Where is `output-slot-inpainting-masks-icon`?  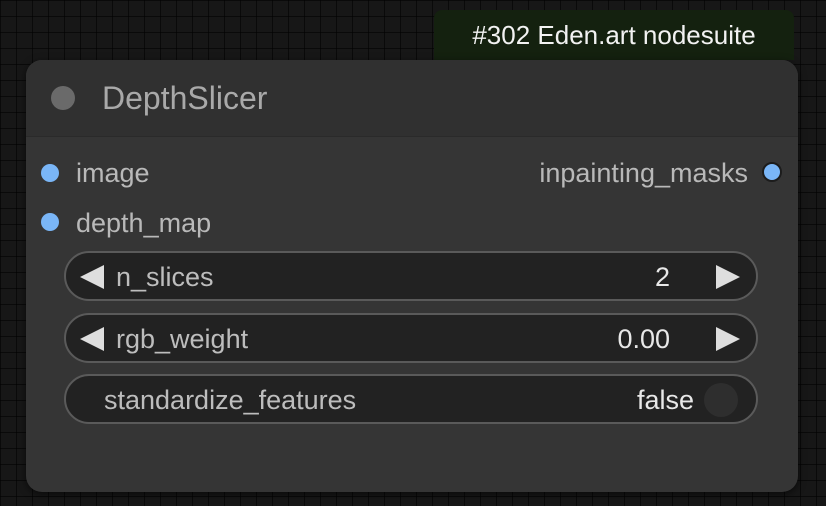 output-slot-inpainting-masks-icon is located at coordinates (772, 172).